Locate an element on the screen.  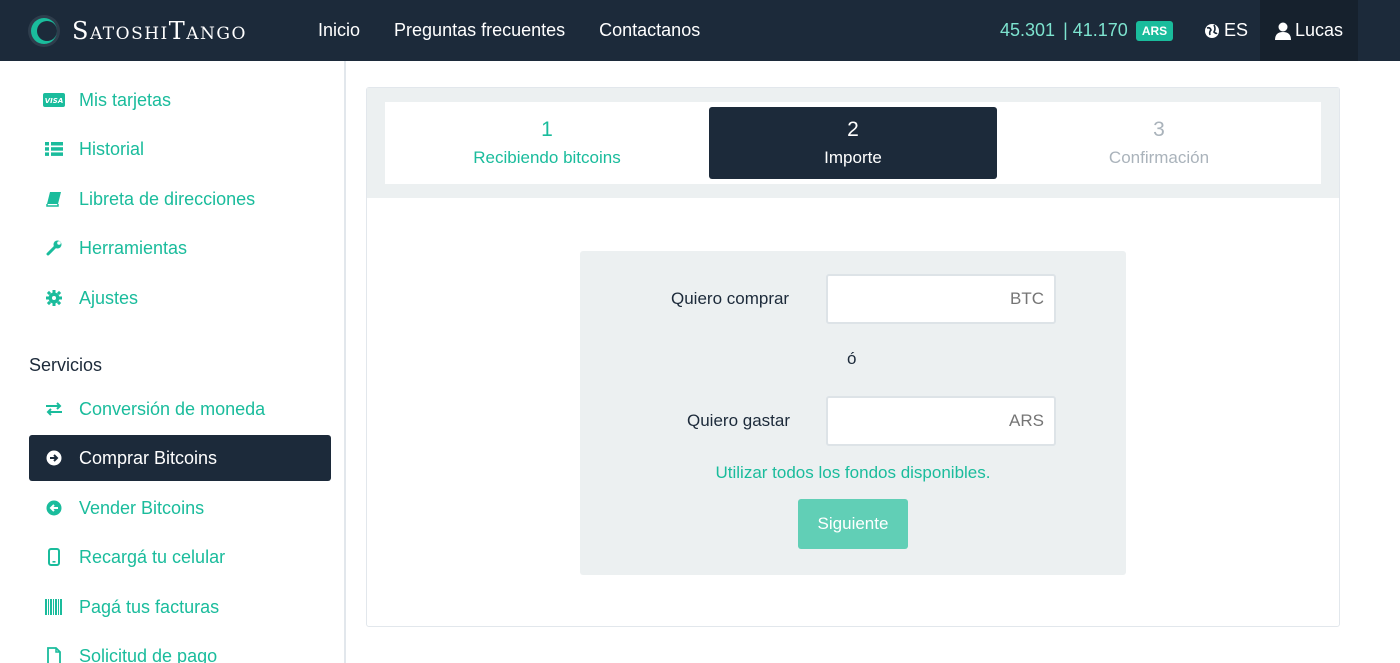
sidebar-item-solicitud-pago: Solicitud de pago is located at coordinates (180, 648).